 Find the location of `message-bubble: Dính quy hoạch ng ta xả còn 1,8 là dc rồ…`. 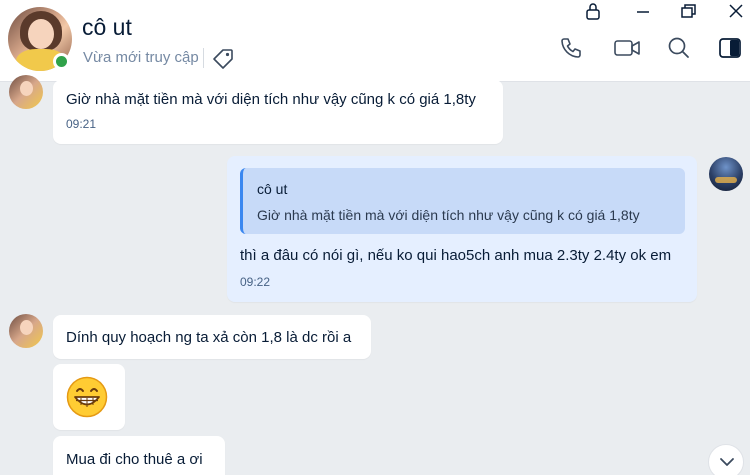

message-bubble: Dính quy hoạch ng ta xả còn 1,8 là dc rồ… is located at coordinates (212, 337).